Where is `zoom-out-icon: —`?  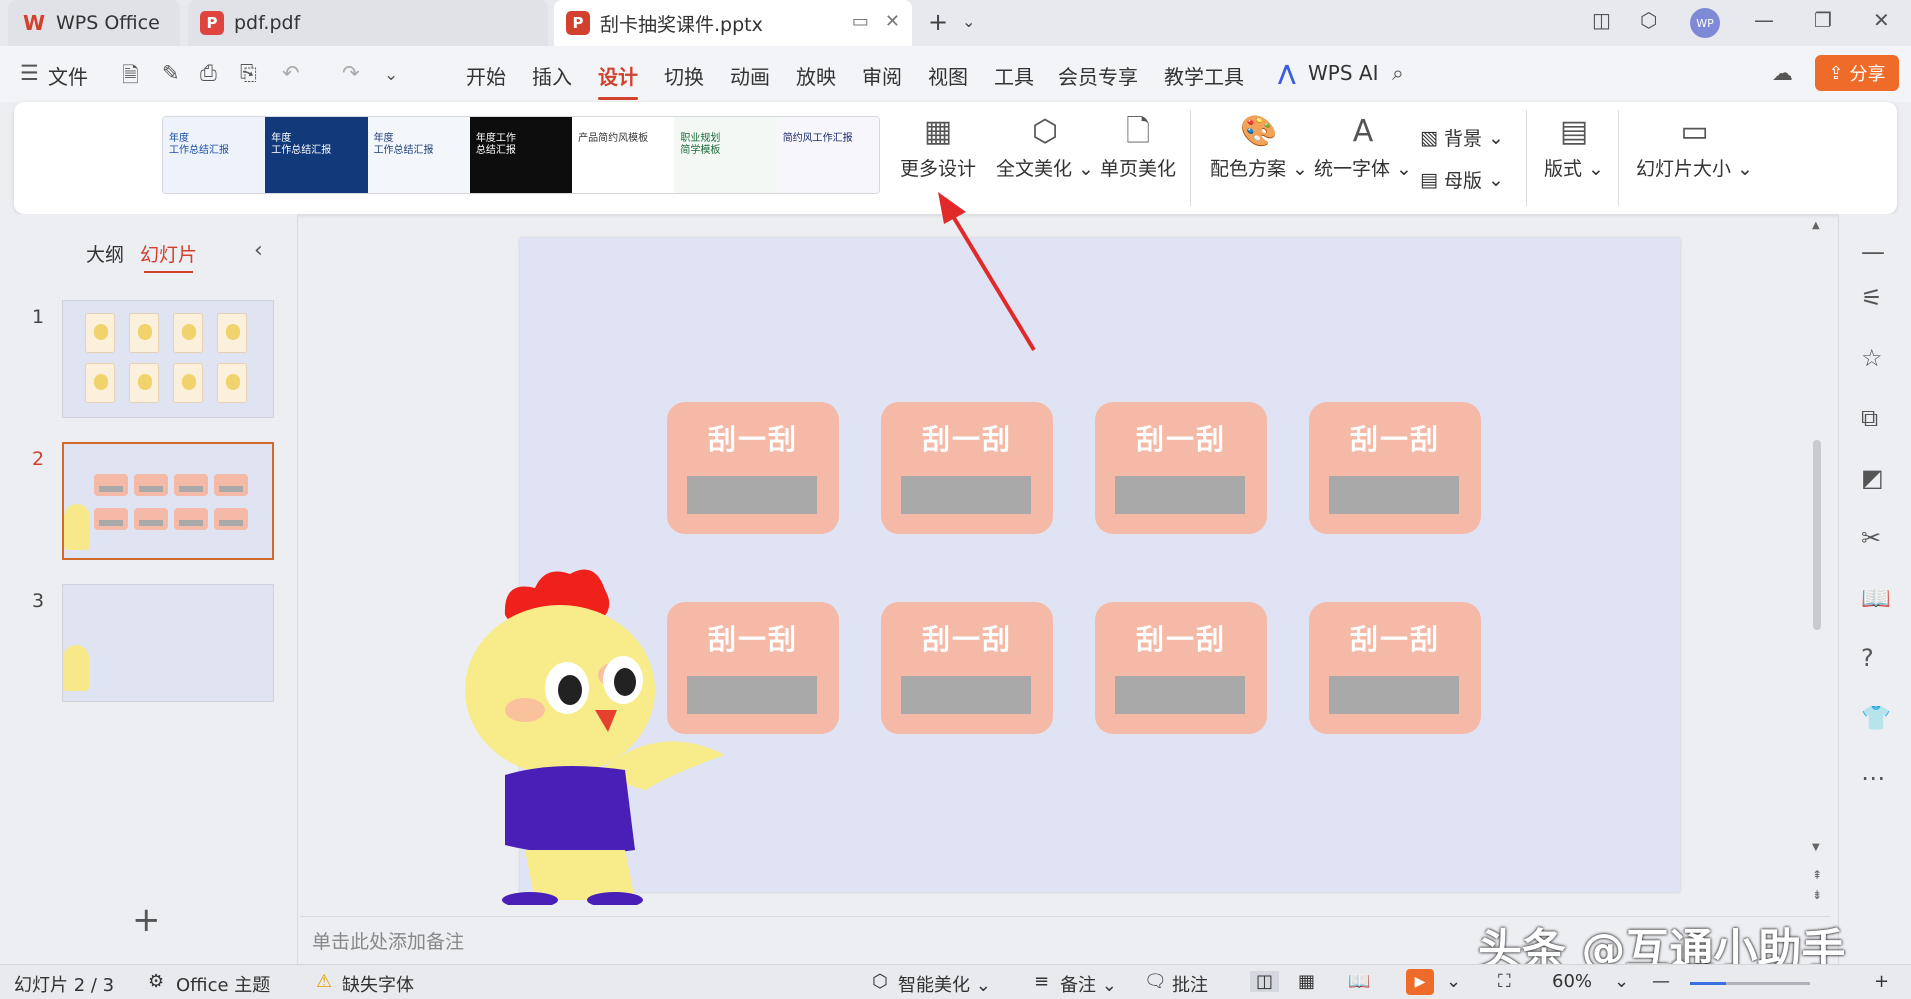 zoom-out-icon: — is located at coordinates (1661, 981).